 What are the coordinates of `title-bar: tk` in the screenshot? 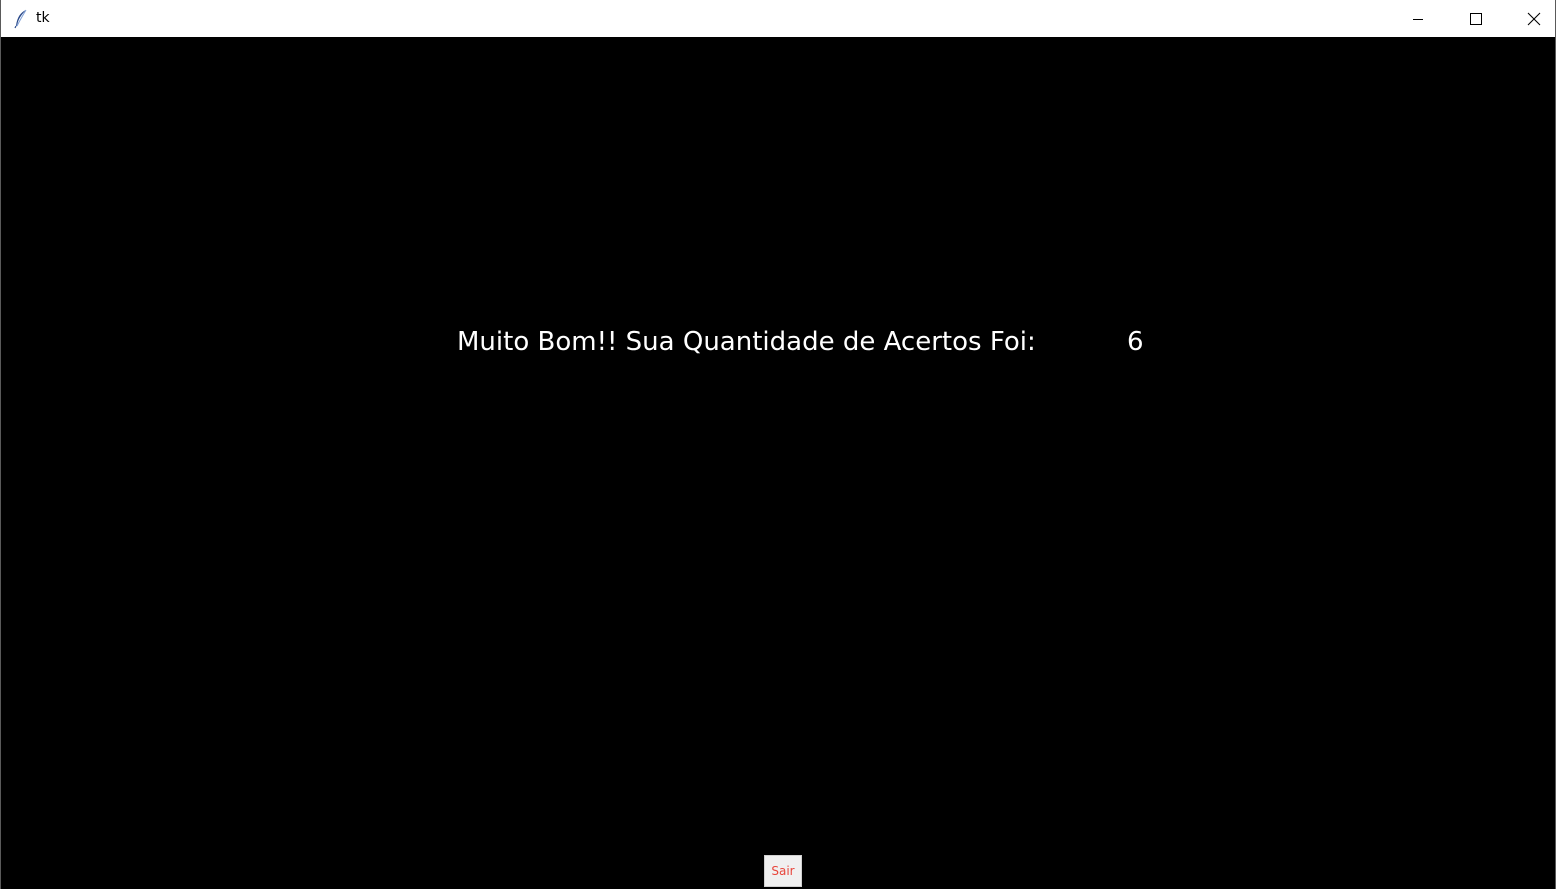 It's located at (778, 18).